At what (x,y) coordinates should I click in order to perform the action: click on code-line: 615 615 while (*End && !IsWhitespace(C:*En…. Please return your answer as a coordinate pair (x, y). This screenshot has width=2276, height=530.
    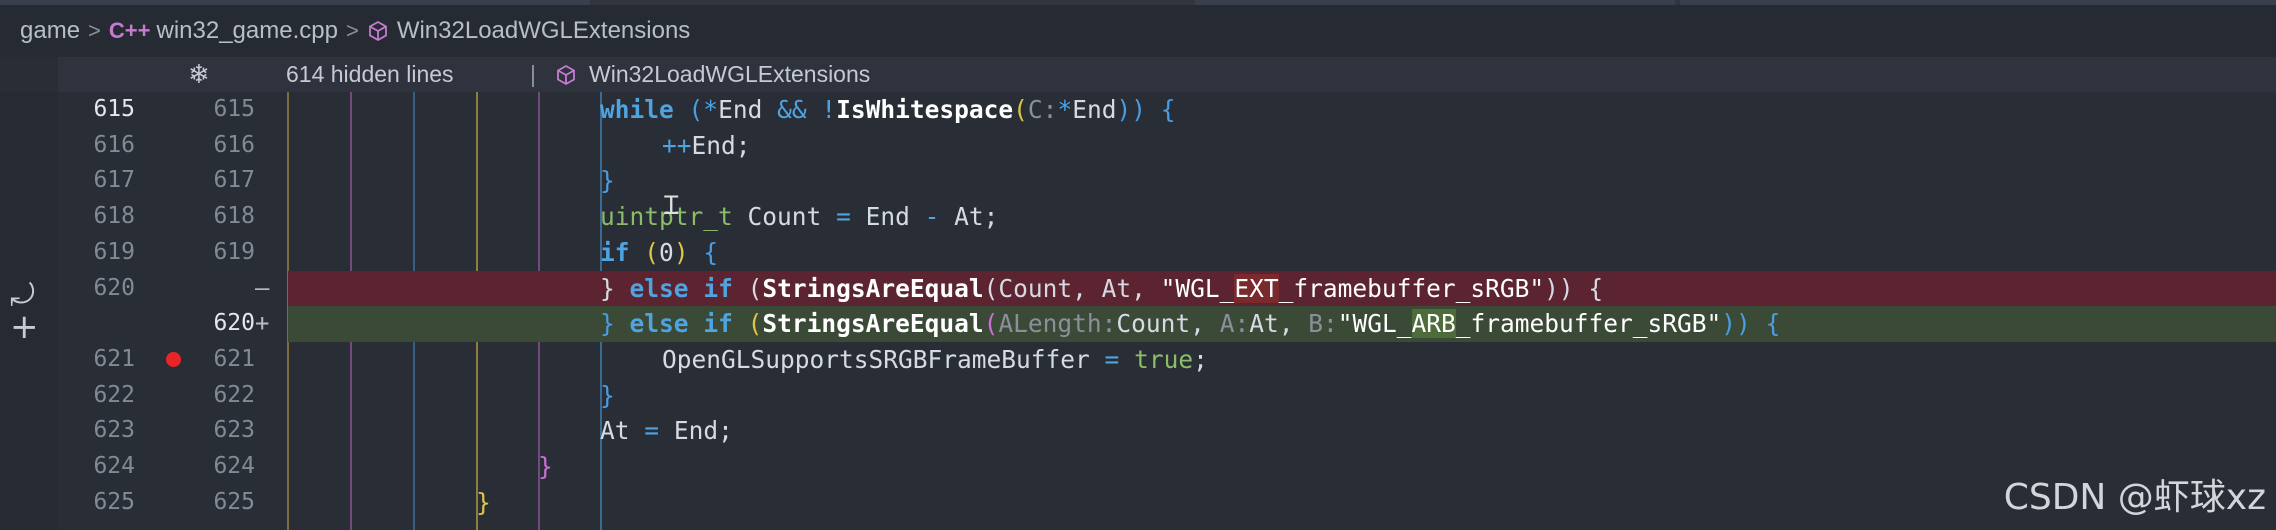
    Looking at the image, I should click on (1138, 110).